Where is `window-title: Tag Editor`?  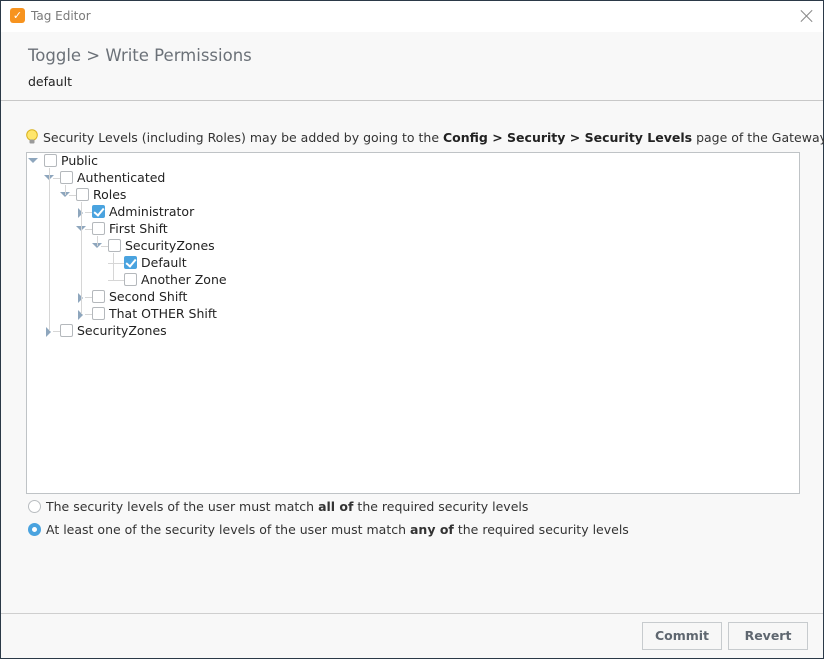
window-title: Tag Editor is located at coordinates (61, 16).